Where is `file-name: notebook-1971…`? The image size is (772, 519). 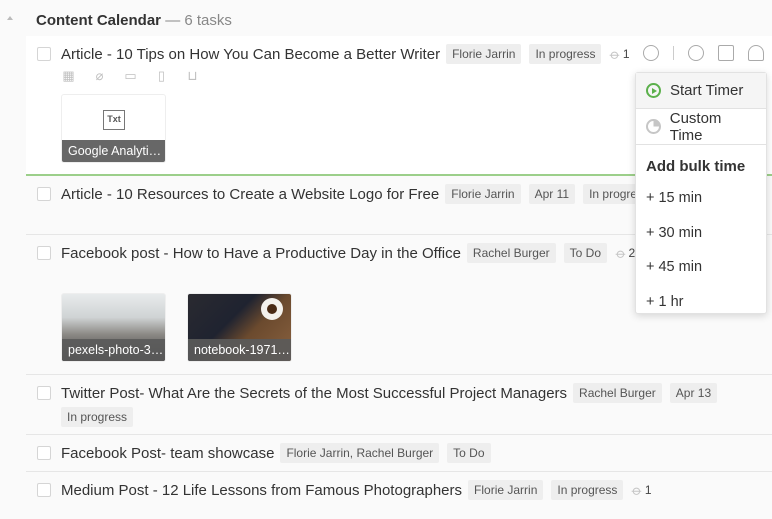
file-name: notebook-1971… is located at coordinates (239, 350).